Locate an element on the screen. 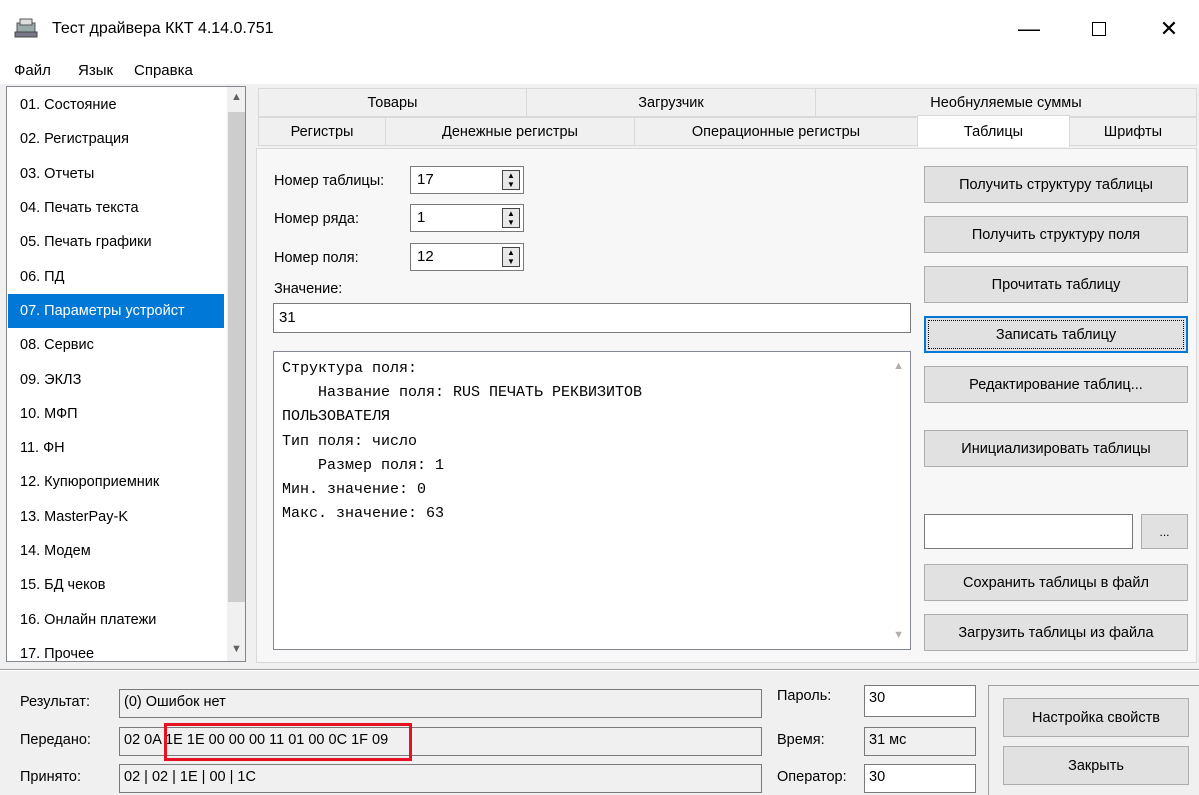 The width and height of the screenshot is (1199, 795). table-number-value: 17 is located at coordinates (425, 179).